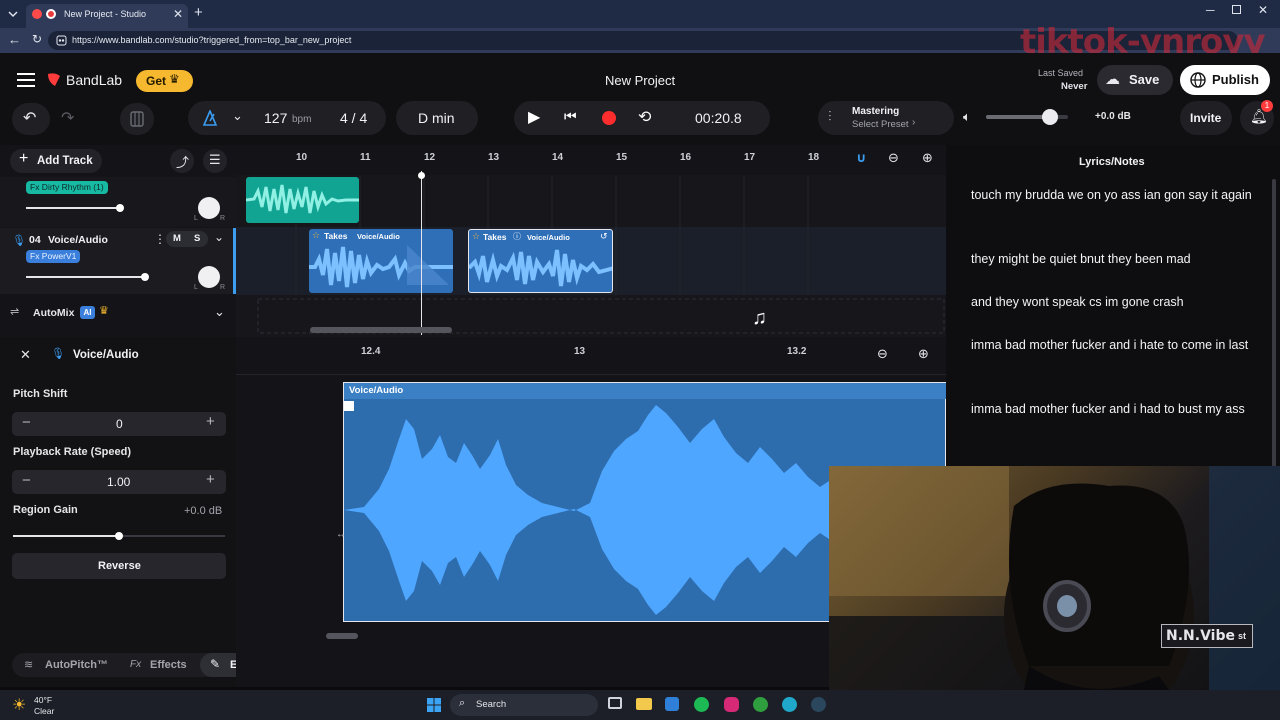  I want to click on tab-list-icon, so click(13, 14).